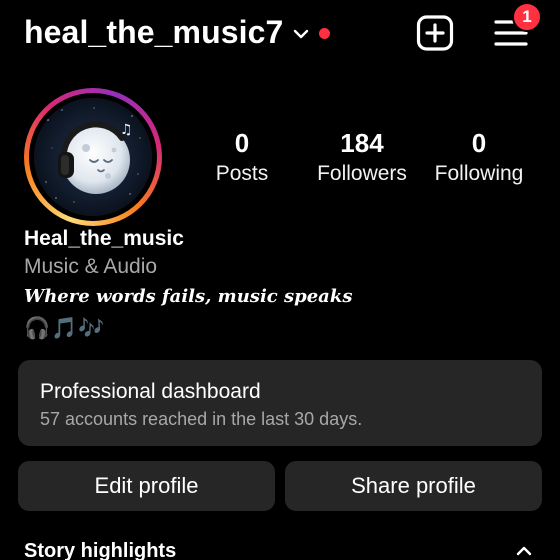 This screenshot has height=560, width=560. I want to click on moon-headphones-avatar: ♫, so click(93, 157).